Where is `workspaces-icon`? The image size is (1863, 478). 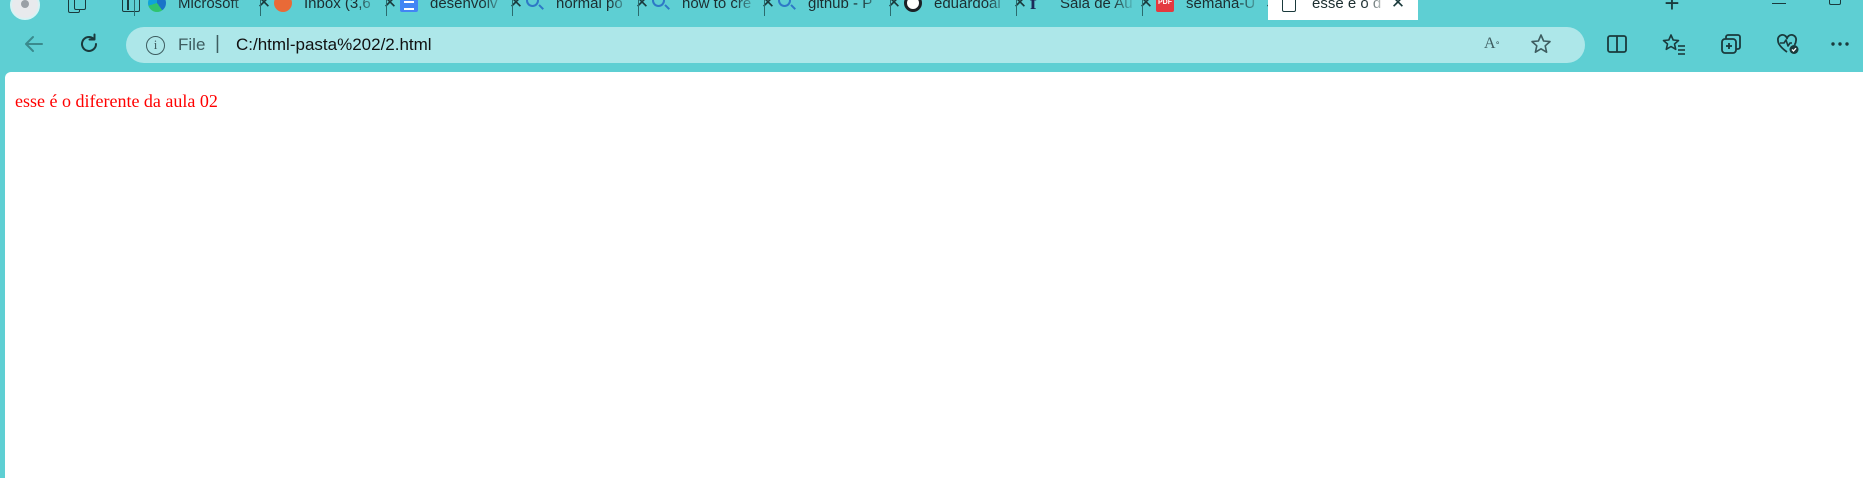
workspaces-icon is located at coordinates (77, 7).